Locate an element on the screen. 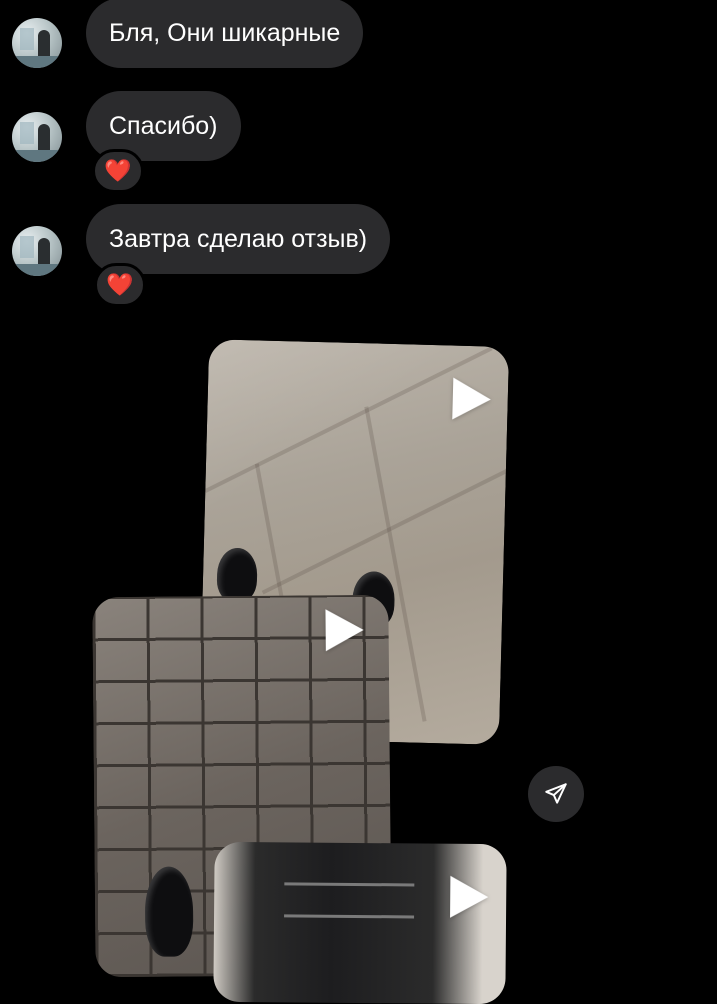 This screenshot has width=717, height=1004. share-button is located at coordinates (556, 794).